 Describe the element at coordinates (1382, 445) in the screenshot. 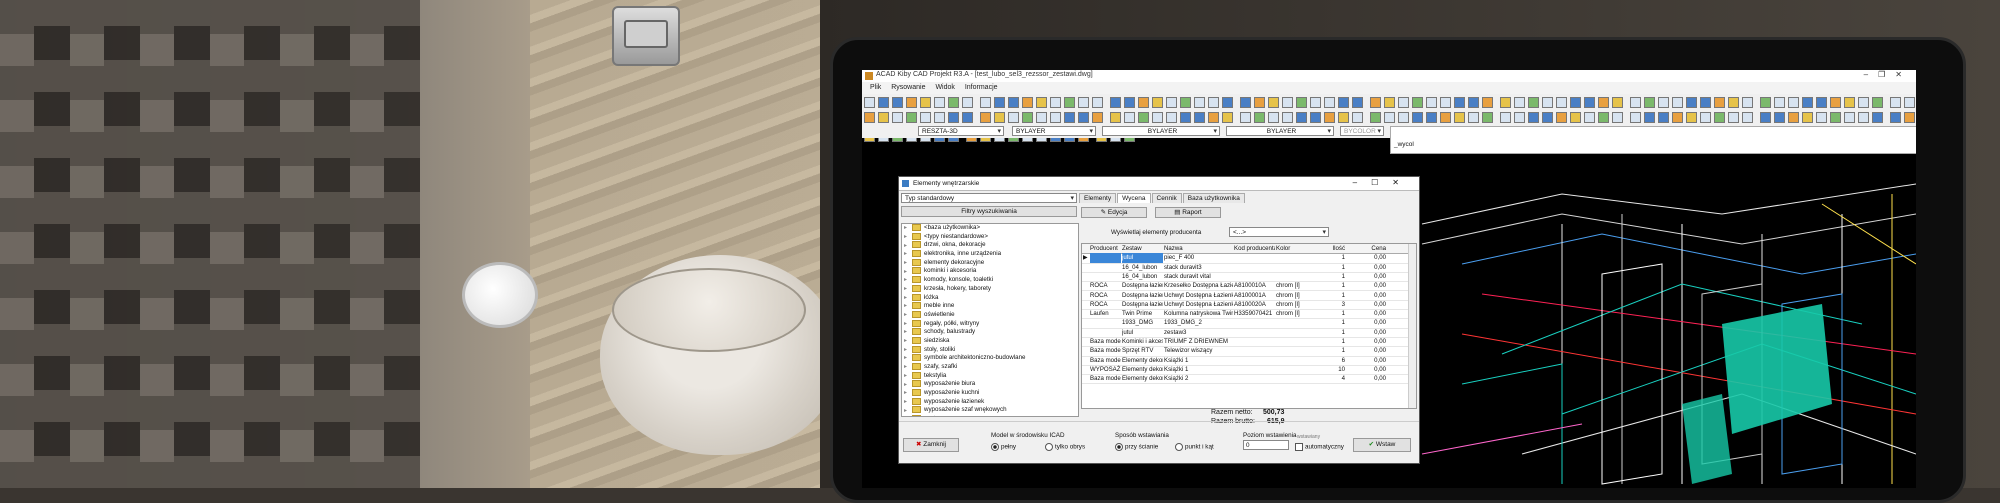

I see `insert-button: ✔ Wstaw` at that location.